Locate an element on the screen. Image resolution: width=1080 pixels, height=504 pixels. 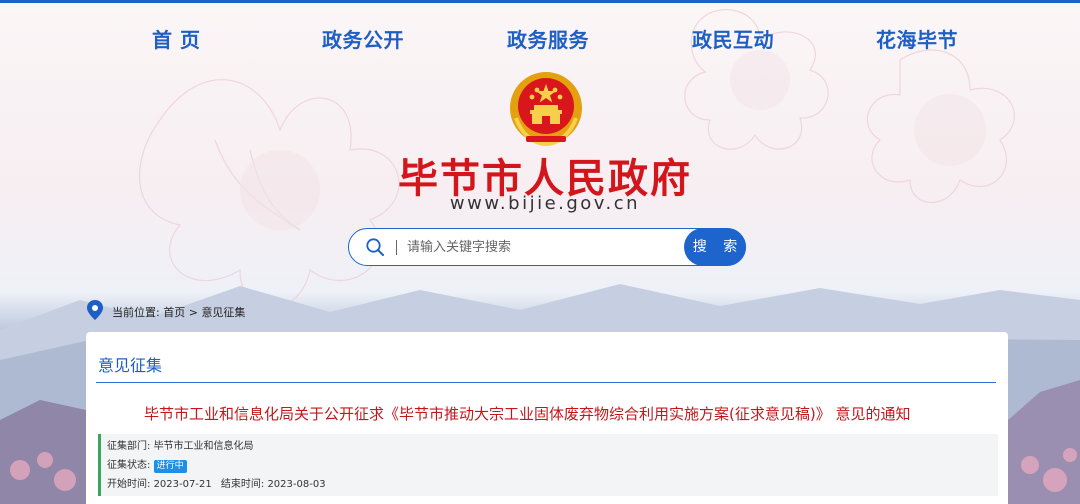
department-row: 征集部门: 毕节市工业和信息化局 is located at coordinates (180, 444).